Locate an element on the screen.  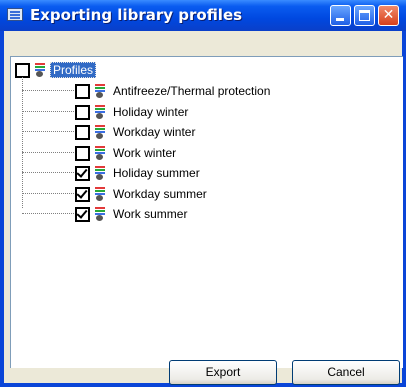
profile-label: Workday summer is located at coordinates (160, 194).